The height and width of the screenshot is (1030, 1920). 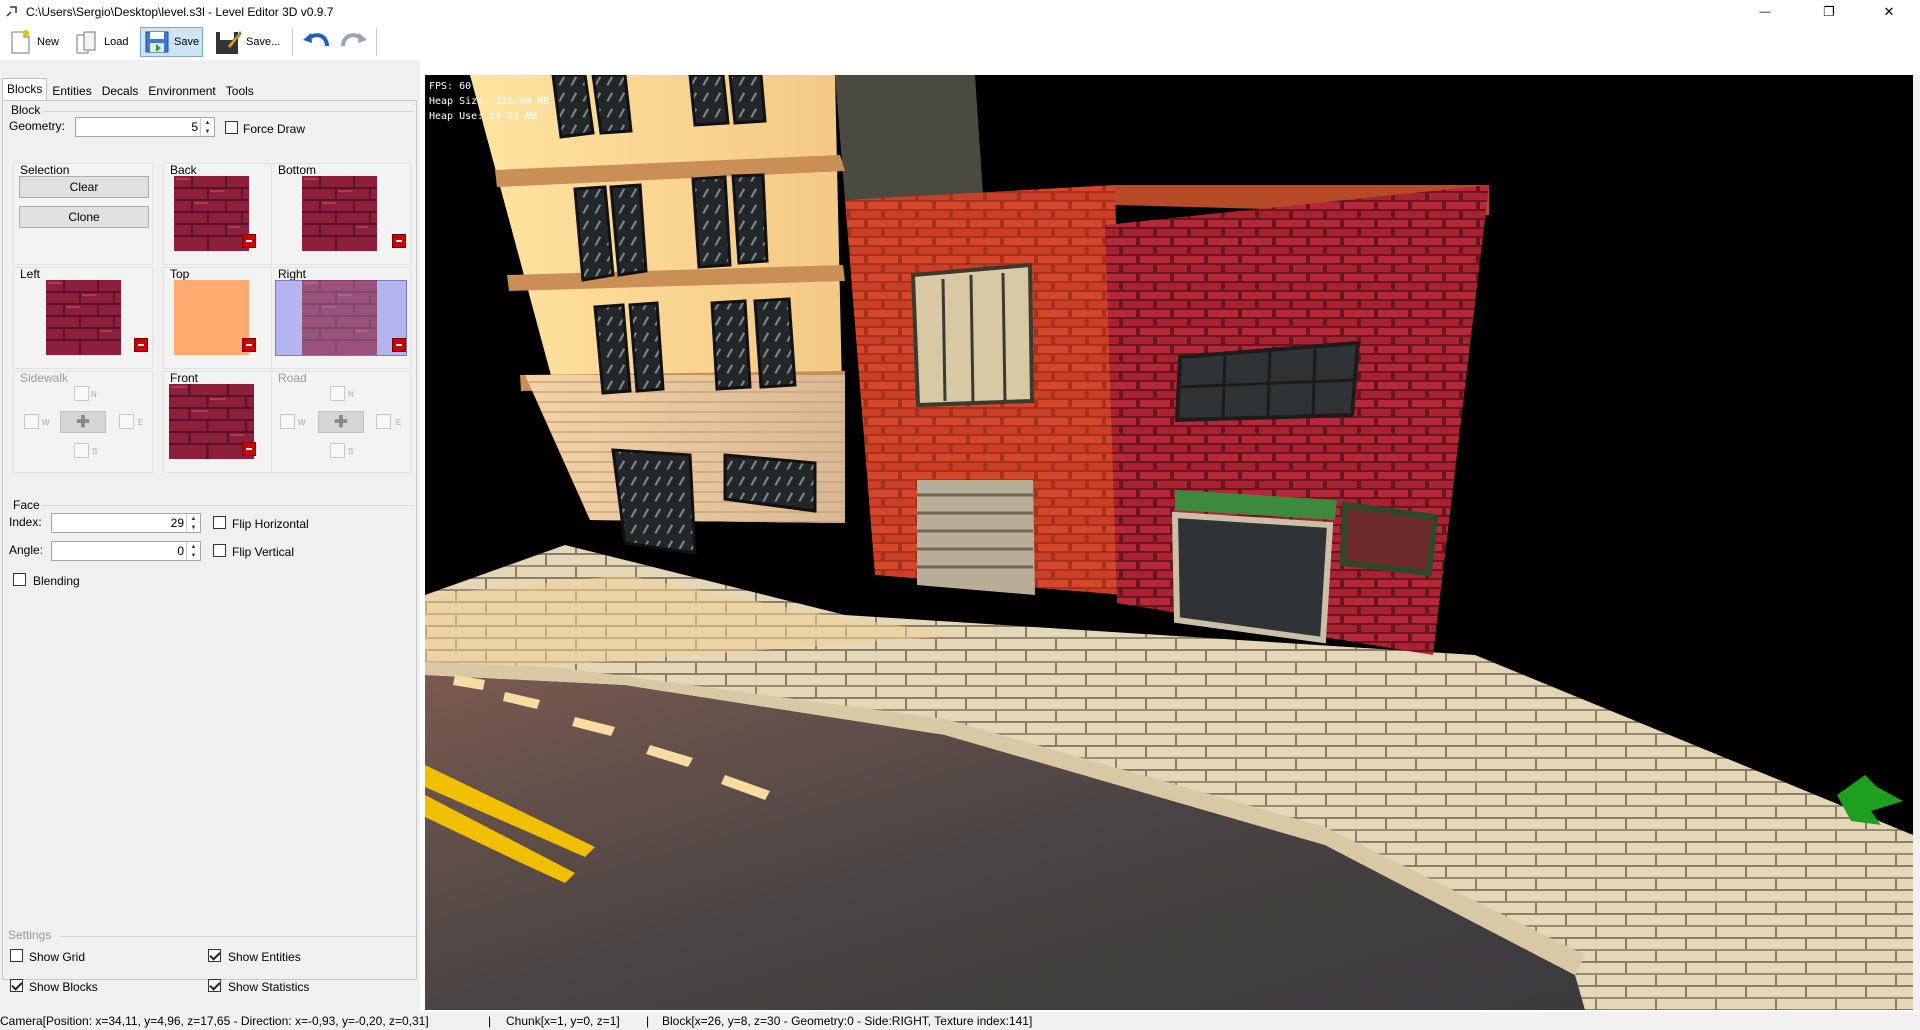 What do you see at coordinates (270, 524) in the screenshot?
I see `flip-horizontal-label: Flip Horizontal` at bounding box center [270, 524].